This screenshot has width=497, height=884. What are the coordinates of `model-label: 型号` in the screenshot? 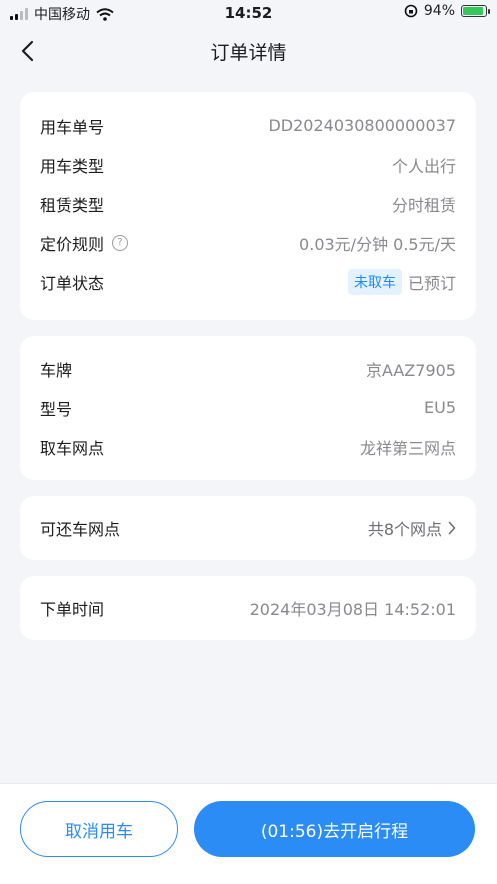 It's located at (56, 409).